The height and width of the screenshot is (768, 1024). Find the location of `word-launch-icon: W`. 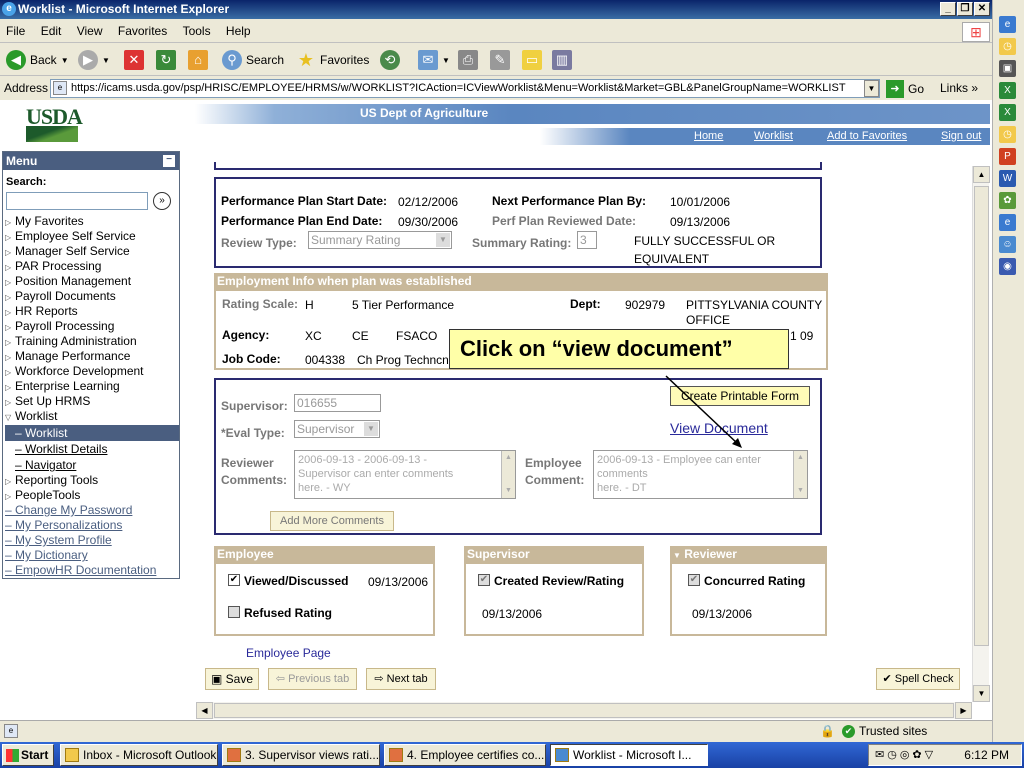

word-launch-icon: W is located at coordinates (1007, 178).